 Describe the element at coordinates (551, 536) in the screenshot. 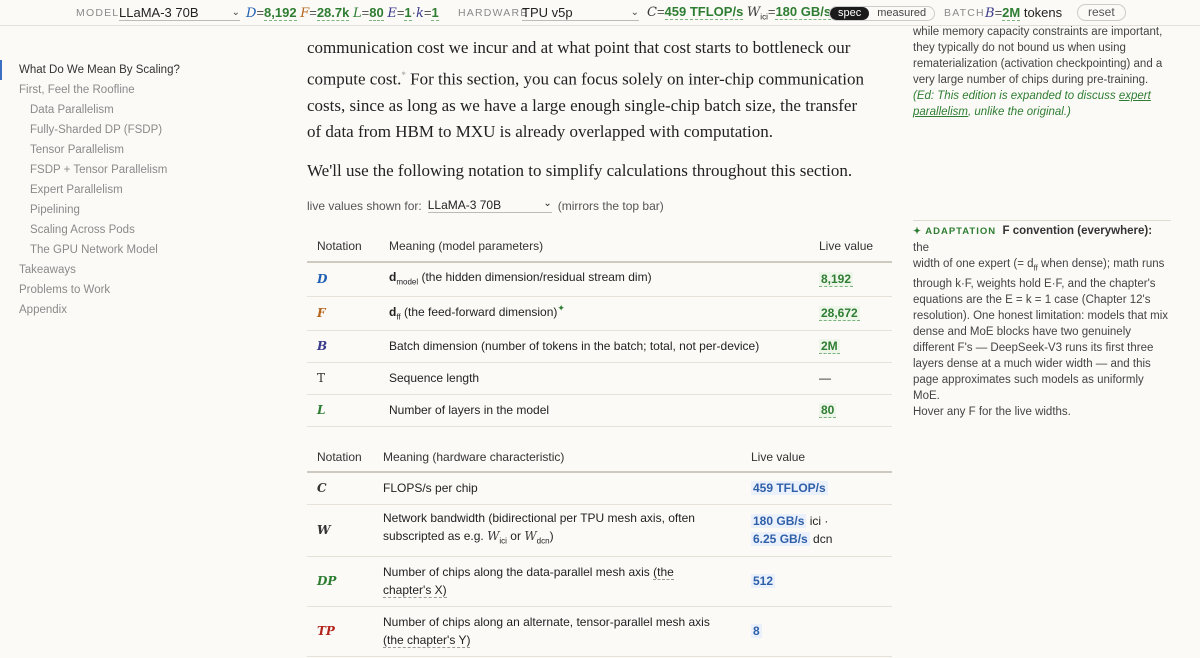

I see `meaning-line: )` at that location.